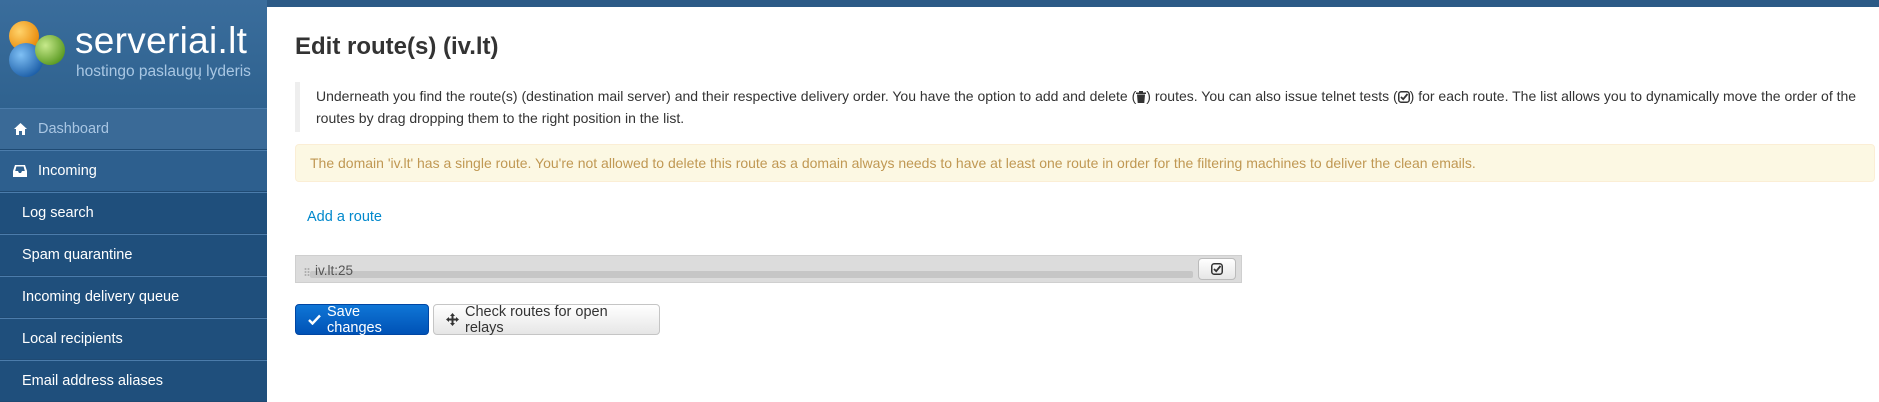 The image size is (1879, 402). Describe the element at coordinates (314, 319) in the screenshot. I see `checkmark-icon` at that location.